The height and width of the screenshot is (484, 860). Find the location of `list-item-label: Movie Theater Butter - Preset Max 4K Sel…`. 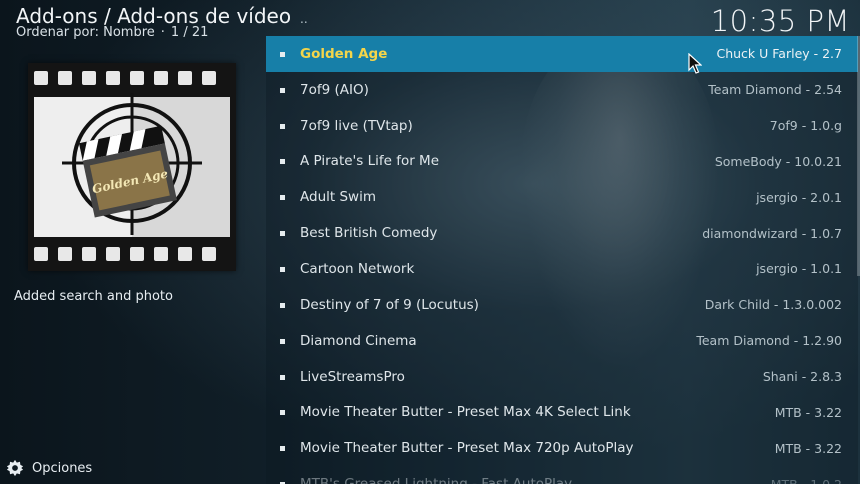

list-item-label: Movie Theater Butter - Preset Max 4K Sel… is located at coordinates (465, 412).